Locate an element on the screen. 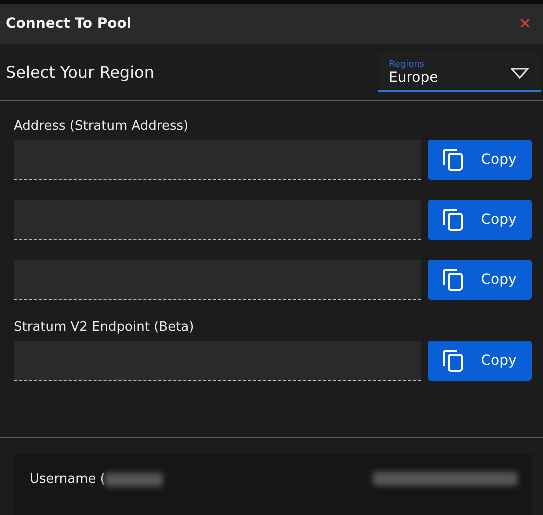 This screenshot has width=543, height=515. window-title: Connect To Pool is located at coordinates (69, 24).